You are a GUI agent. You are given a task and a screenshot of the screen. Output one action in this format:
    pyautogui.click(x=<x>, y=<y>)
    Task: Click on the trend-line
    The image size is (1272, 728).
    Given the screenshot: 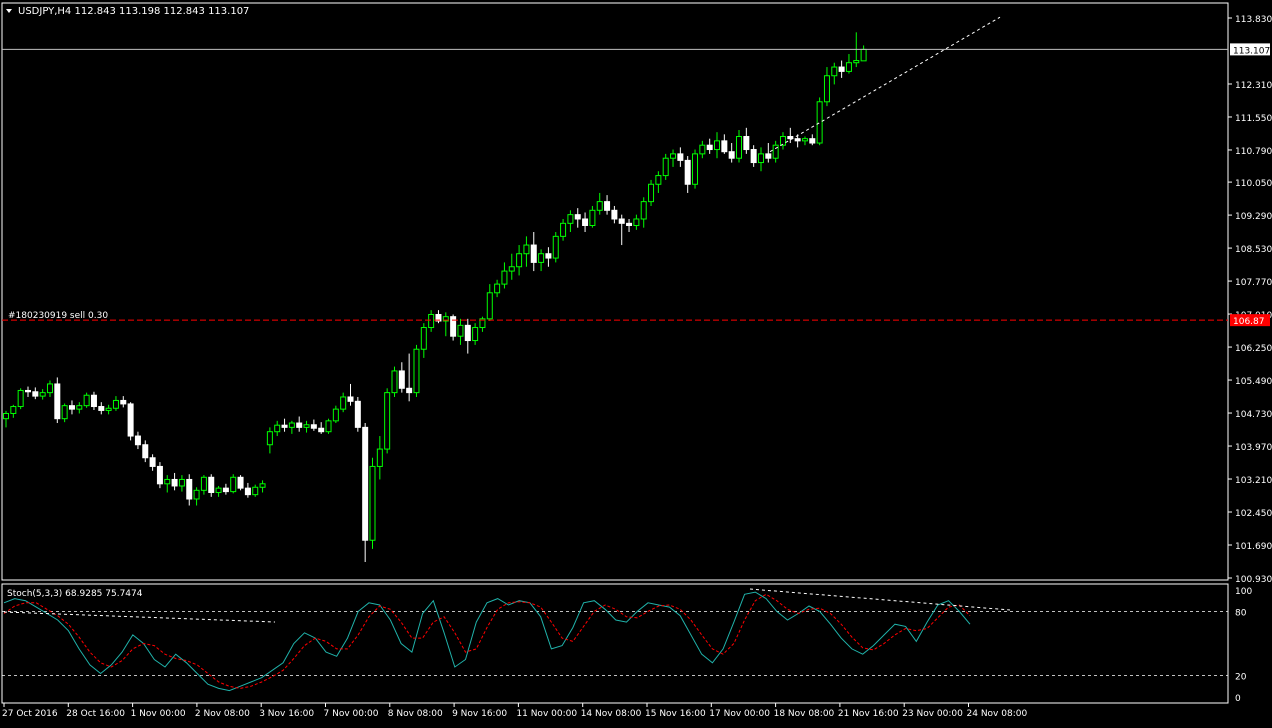 What is the action you would take?
    pyautogui.click(x=885, y=84)
    